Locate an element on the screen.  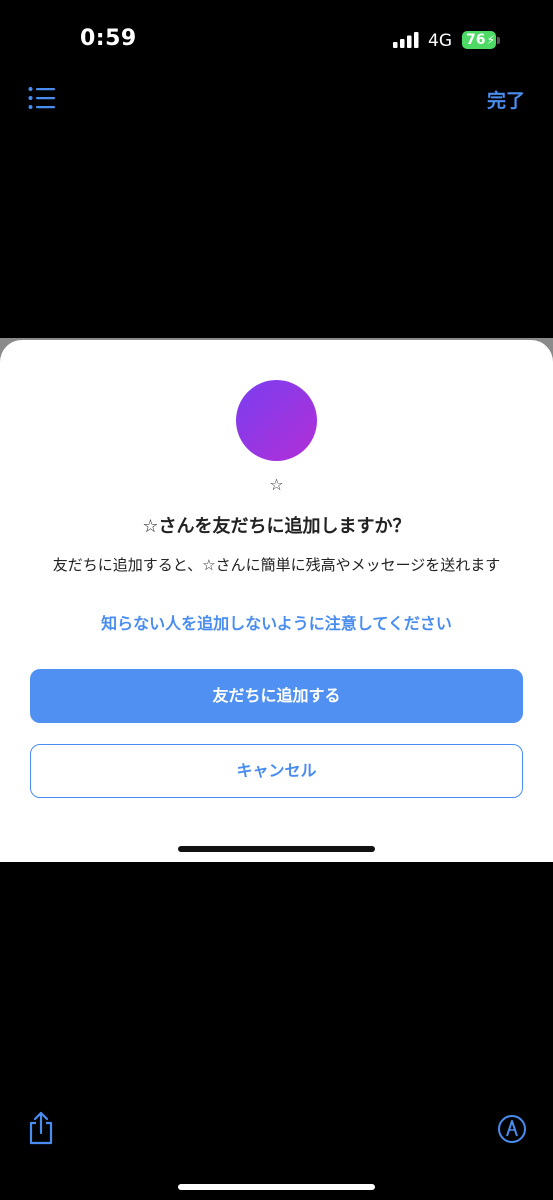
warning-link: 知らない人を追加しないように注意してください is located at coordinates (276, 622).